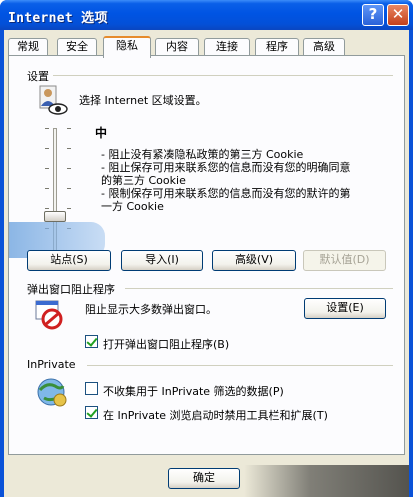 This screenshot has height=497, width=413. I want to click on privacy-level: 中, so click(101, 133).